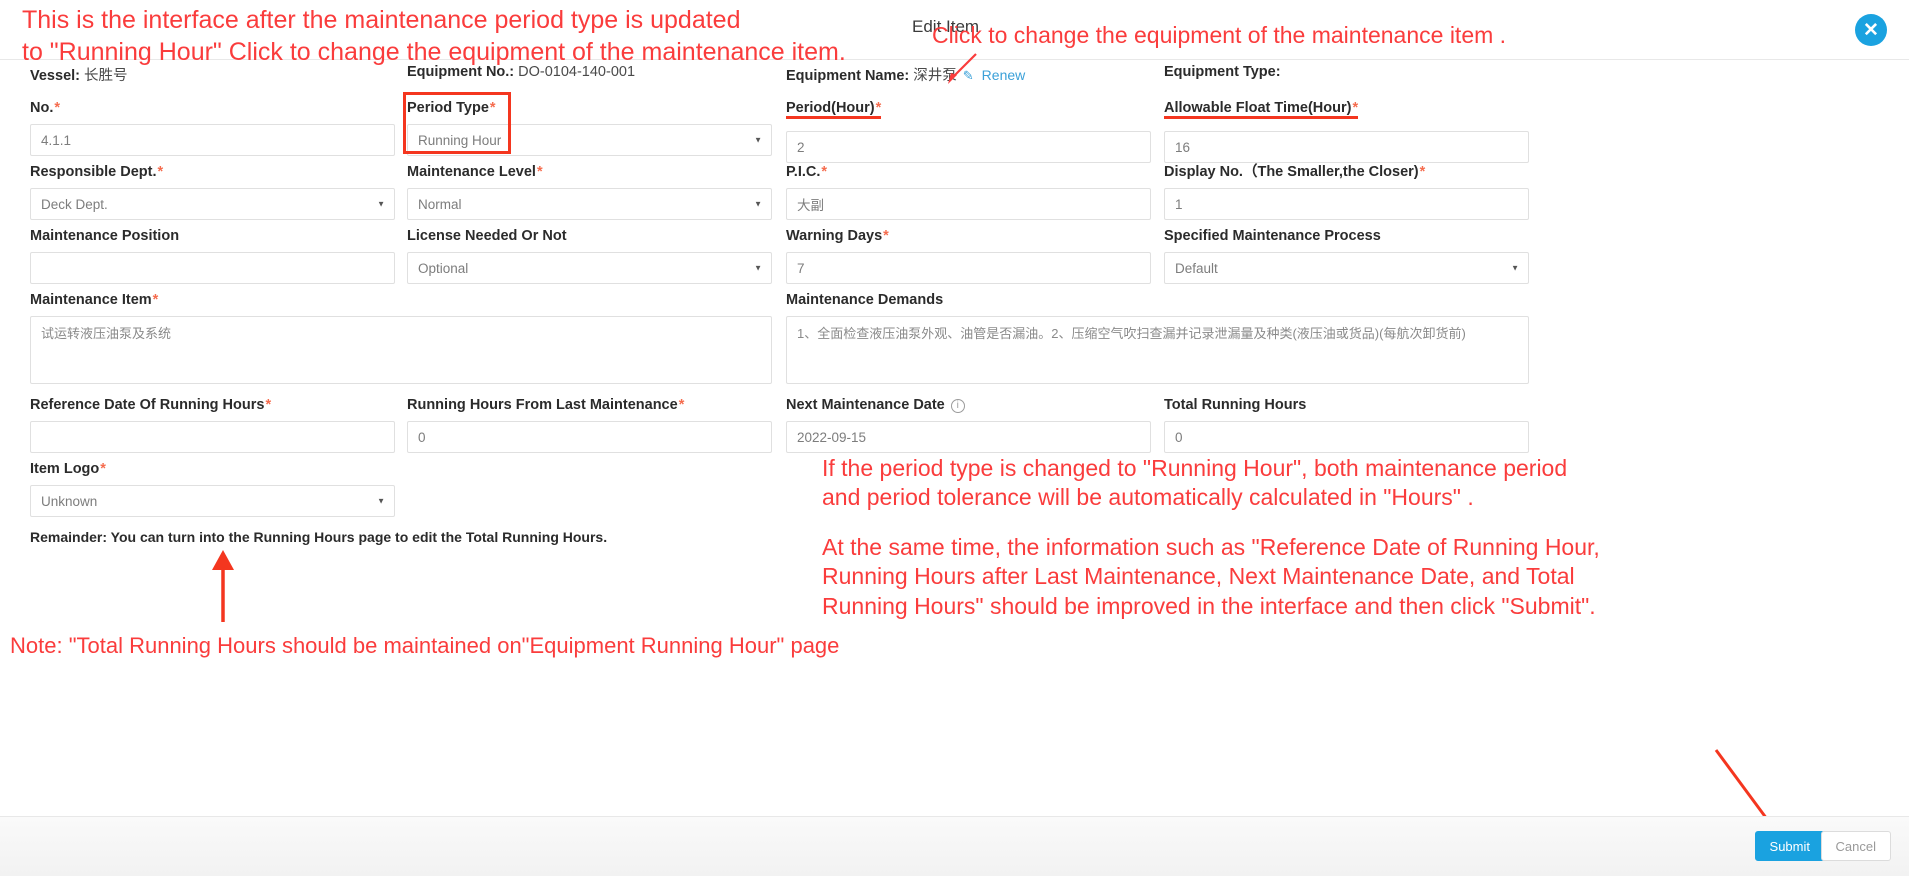 This screenshot has height=876, width=1909. What do you see at coordinates (151, 405) in the screenshot?
I see `field-reference-date-label: Reference Date Of Running Hours*` at bounding box center [151, 405].